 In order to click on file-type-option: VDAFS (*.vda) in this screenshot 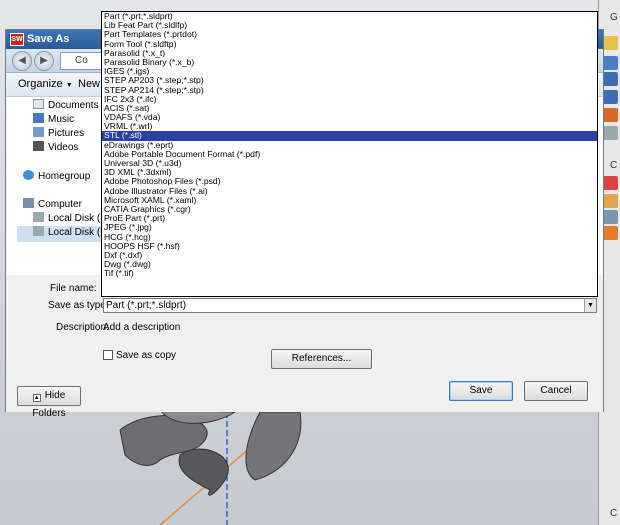, I will do `click(349, 117)`.